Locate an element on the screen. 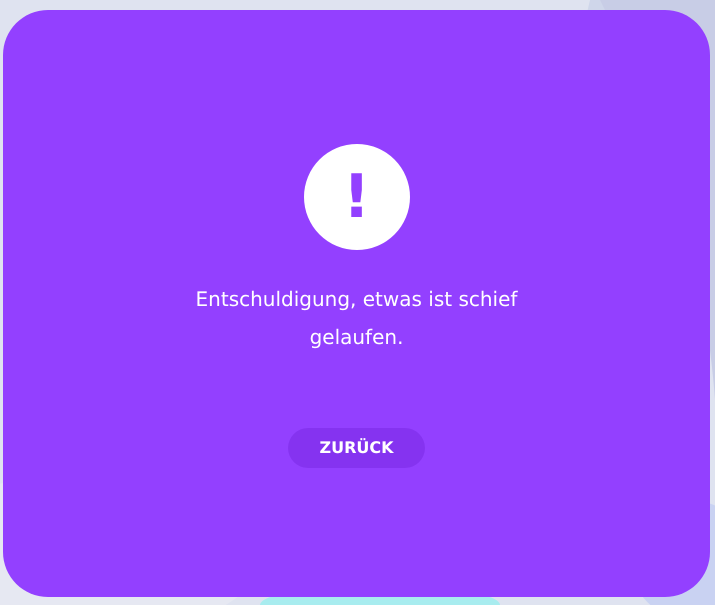 The width and height of the screenshot is (715, 605). warning-icon: ! is located at coordinates (357, 197).